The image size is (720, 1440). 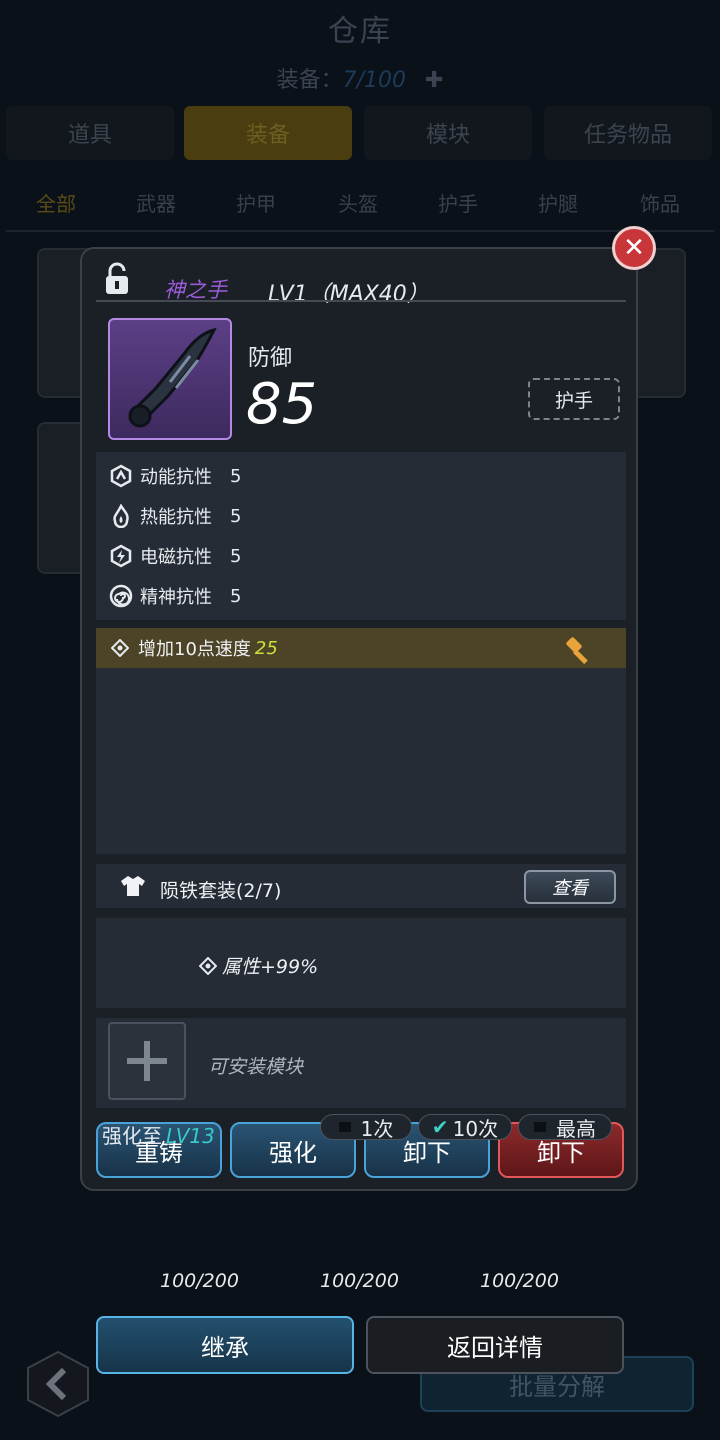 What do you see at coordinates (199, 1281) in the screenshot?
I see `counter-1: 100/200` at bounding box center [199, 1281].